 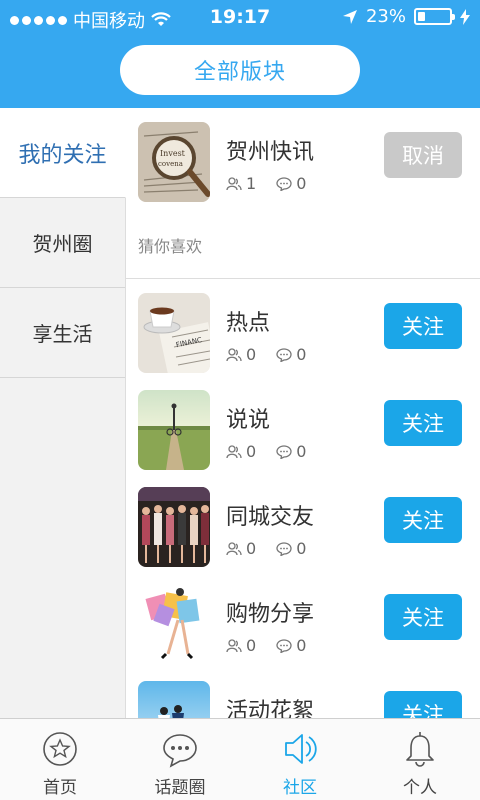 I want to click on list-item: 说说 0 0 关注, so click(x=303, y=424).